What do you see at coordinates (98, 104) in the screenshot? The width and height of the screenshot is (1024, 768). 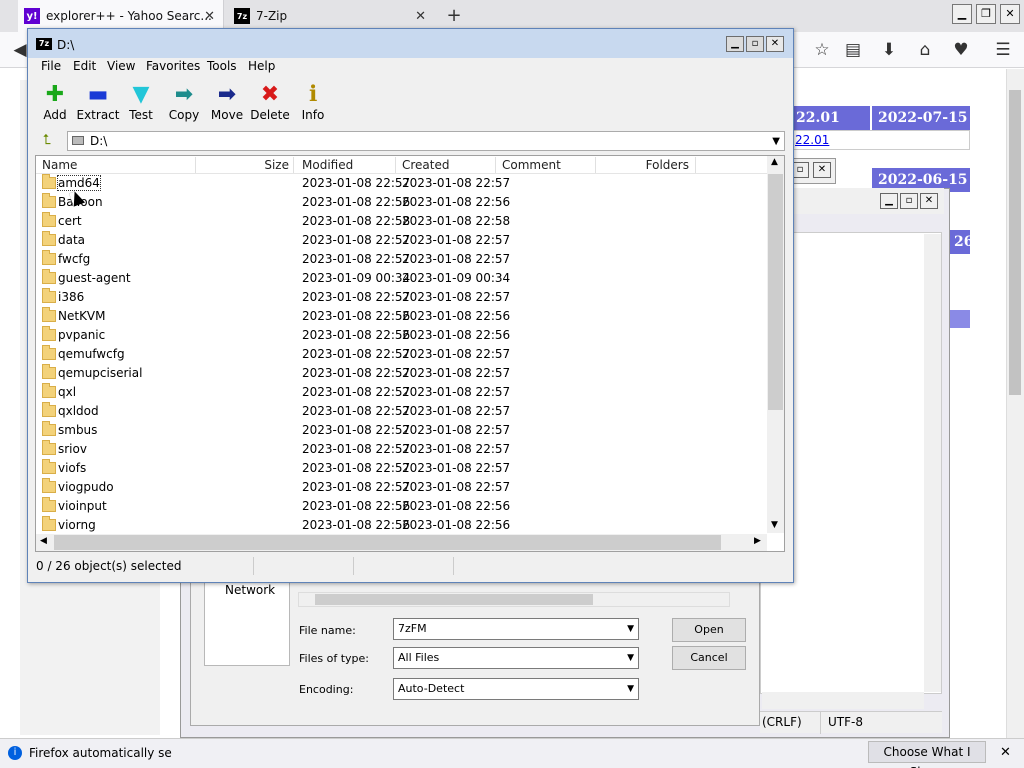 I see `extract-button: ▬ Extract` at bounding box center [98, 104].